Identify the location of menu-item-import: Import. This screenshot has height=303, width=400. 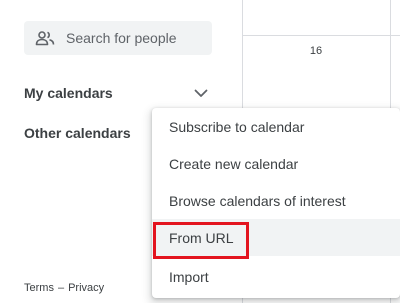
(276, 276).